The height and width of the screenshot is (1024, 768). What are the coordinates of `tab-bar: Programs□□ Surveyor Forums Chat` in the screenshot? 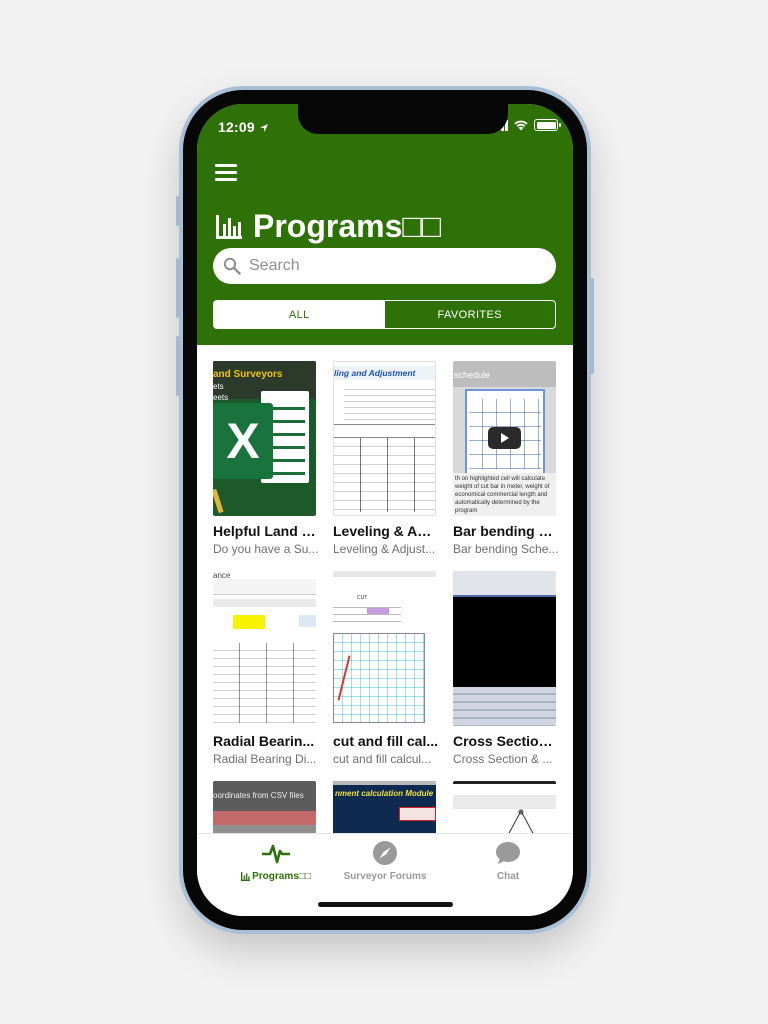 It's located at (385, 874).